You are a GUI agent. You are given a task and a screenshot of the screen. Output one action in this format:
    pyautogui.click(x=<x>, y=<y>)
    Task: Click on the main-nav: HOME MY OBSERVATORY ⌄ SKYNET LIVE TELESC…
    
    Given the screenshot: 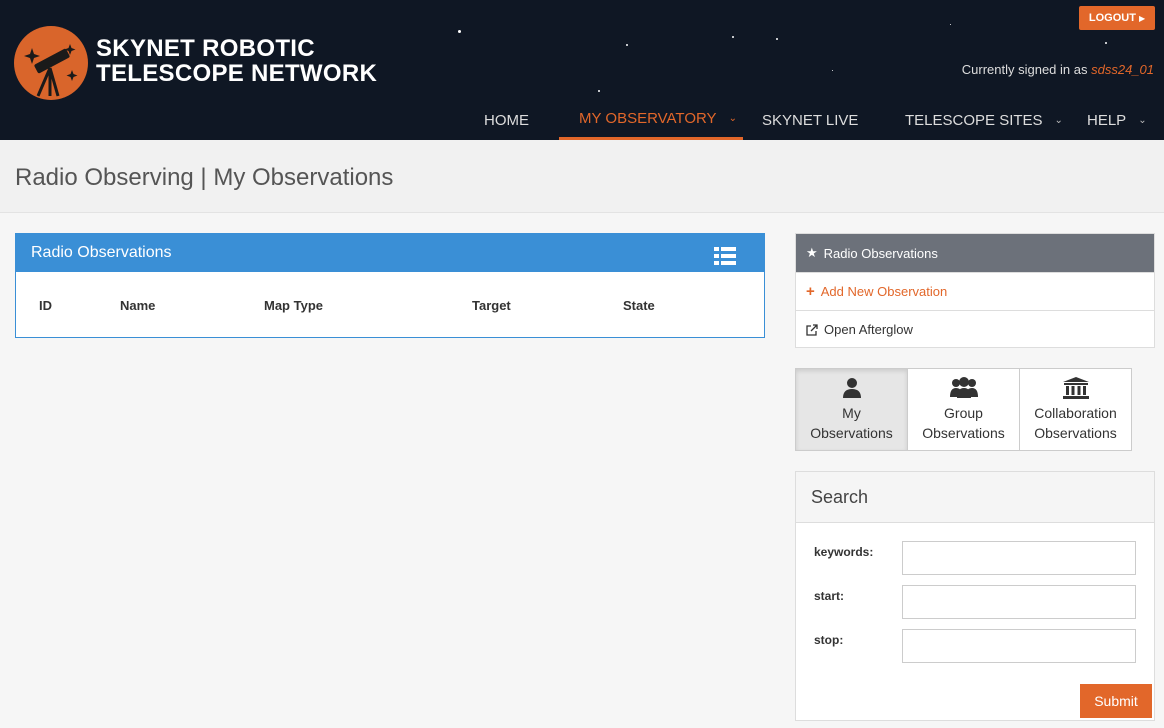 What is the action you would take?
    pyautogui.click(x=582, y=120)
    